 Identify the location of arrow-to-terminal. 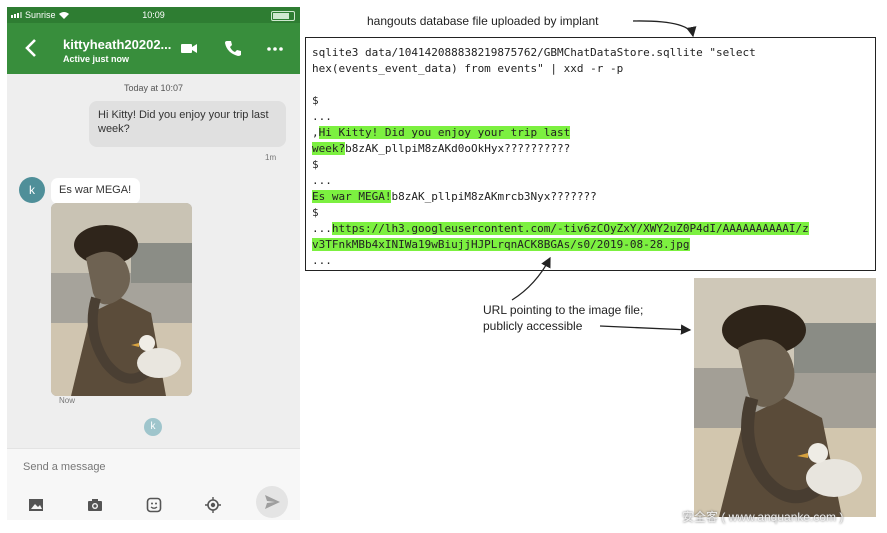
(664, 29).